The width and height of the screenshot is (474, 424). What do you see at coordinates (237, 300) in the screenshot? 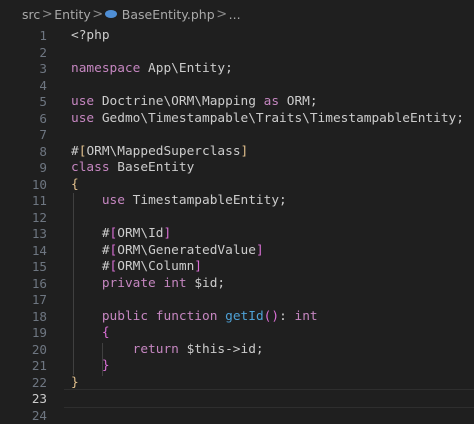
I see `code-line: 17` at bounding box center [237, 300].